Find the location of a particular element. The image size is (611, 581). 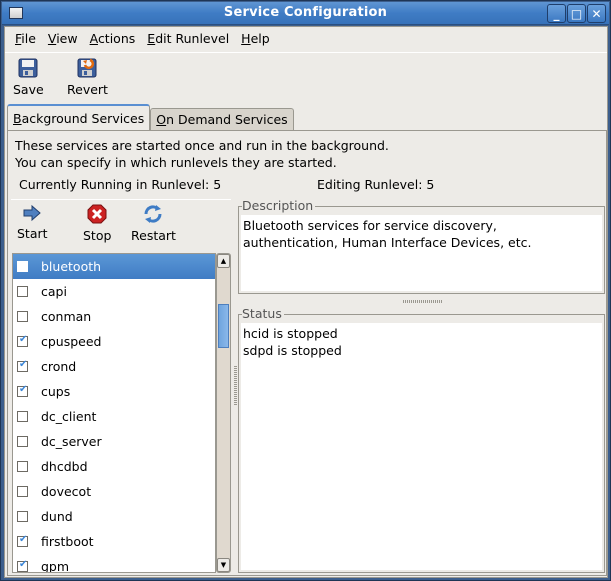

service-row: gpm is located at coordinates (114, 563).